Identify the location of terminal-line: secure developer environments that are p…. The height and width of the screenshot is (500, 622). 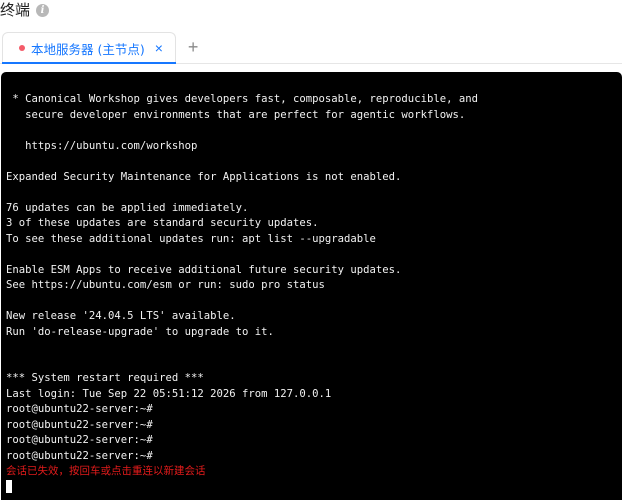
(236, 114).